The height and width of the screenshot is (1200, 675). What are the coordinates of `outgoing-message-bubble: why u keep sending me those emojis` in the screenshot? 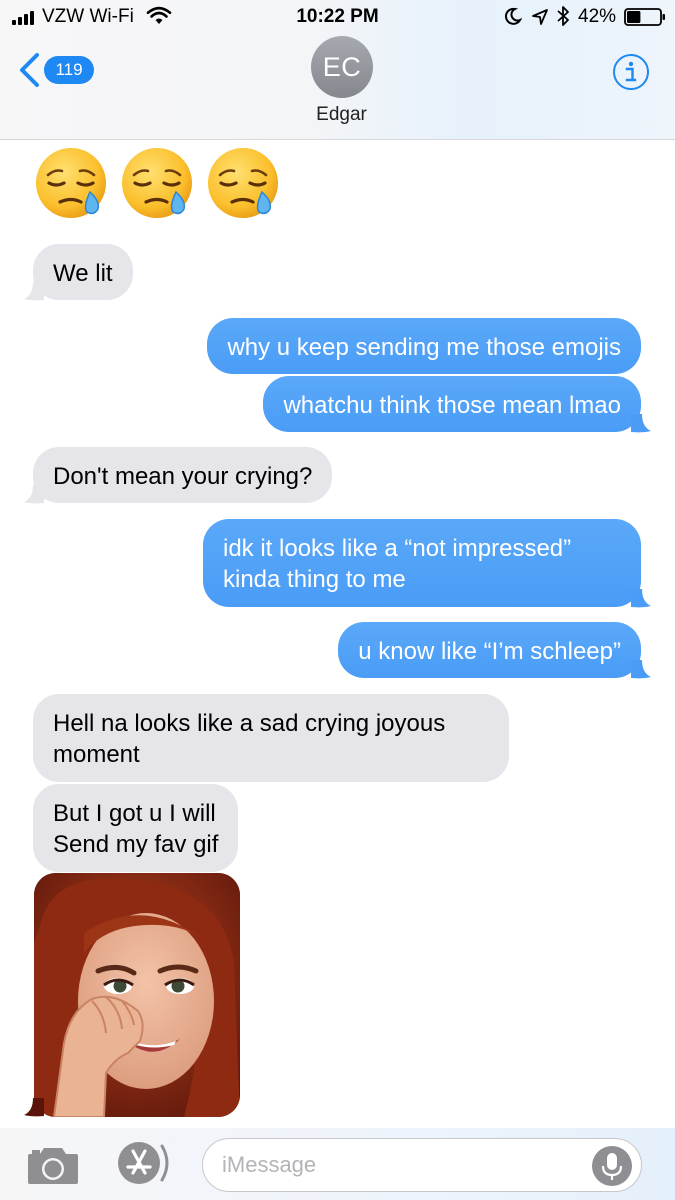 It's located at (424, 346).